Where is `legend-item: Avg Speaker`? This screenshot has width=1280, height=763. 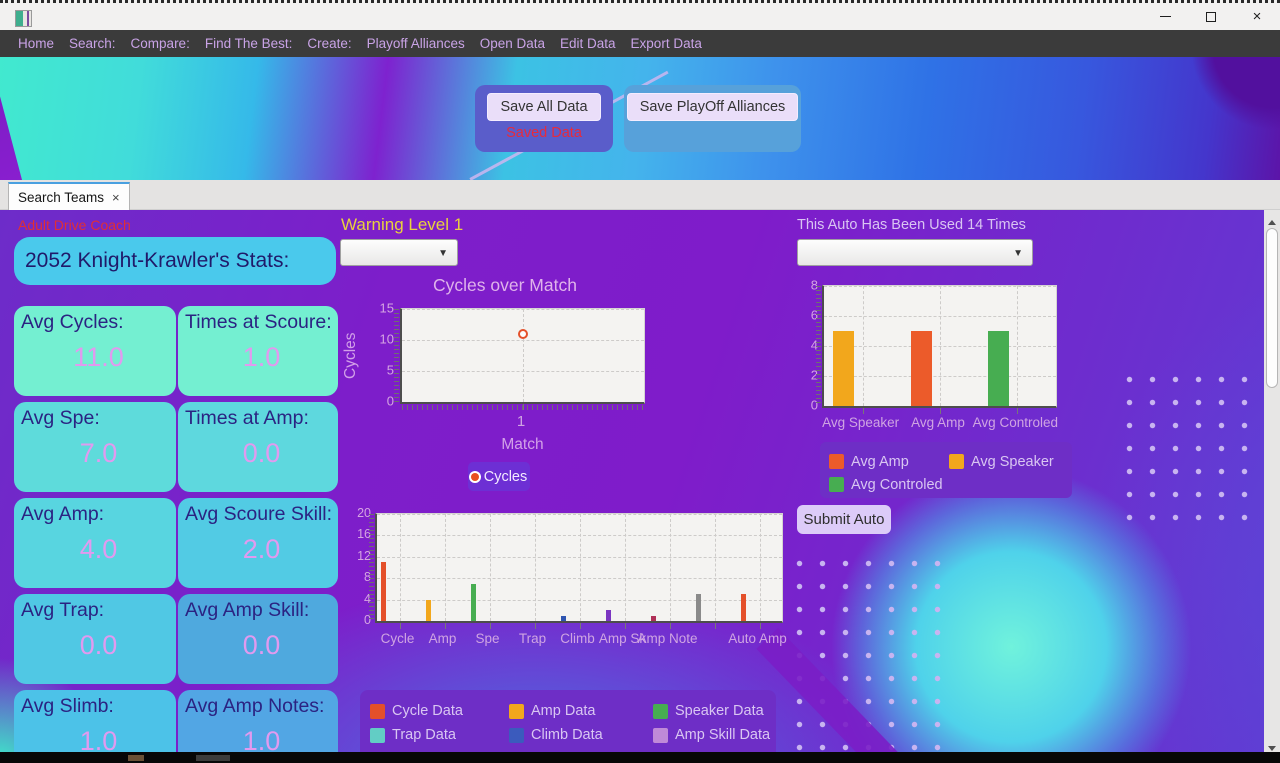
legend-item: Avg Speaker is located at coordinates (1010, 461).